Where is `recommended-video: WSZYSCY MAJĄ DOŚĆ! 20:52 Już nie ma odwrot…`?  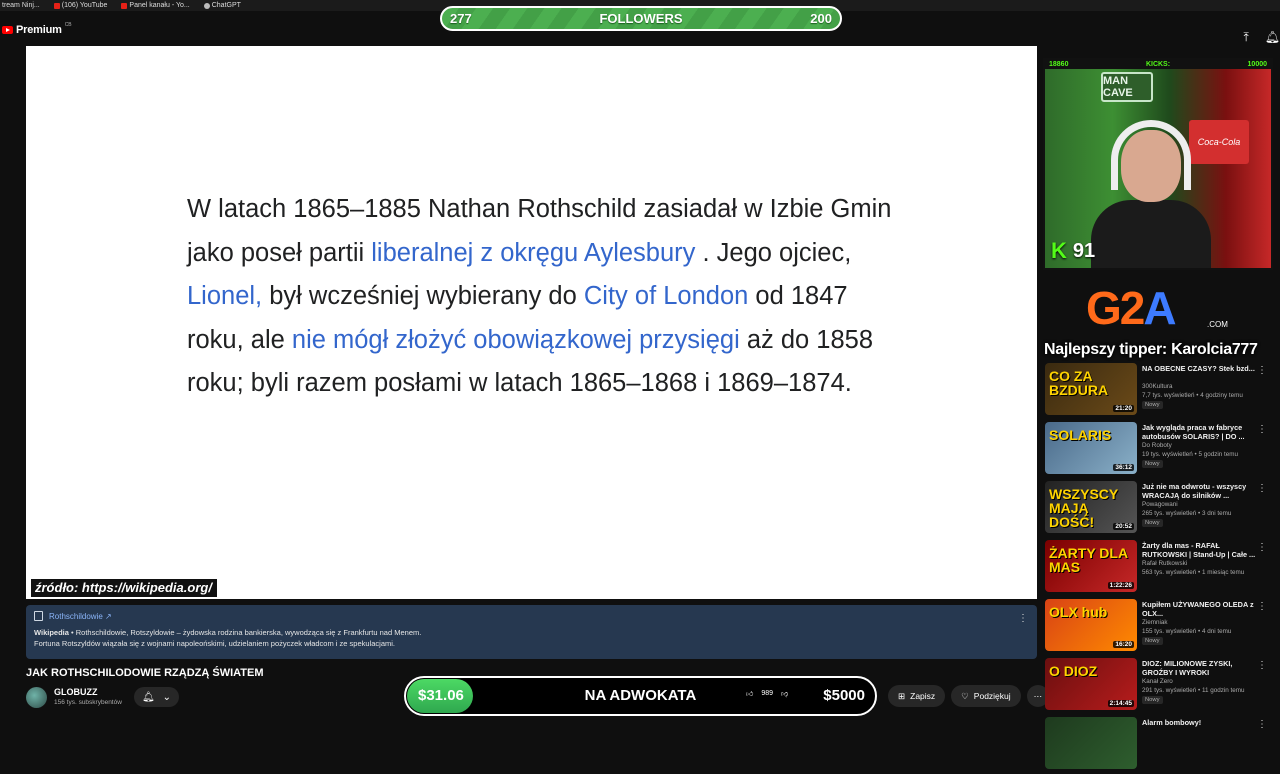 recommended-video: WSZYSCY MAJĄ DOŚĆ! 20:52 Już nie ma odwrot… is located at coordinates (1160, 508).